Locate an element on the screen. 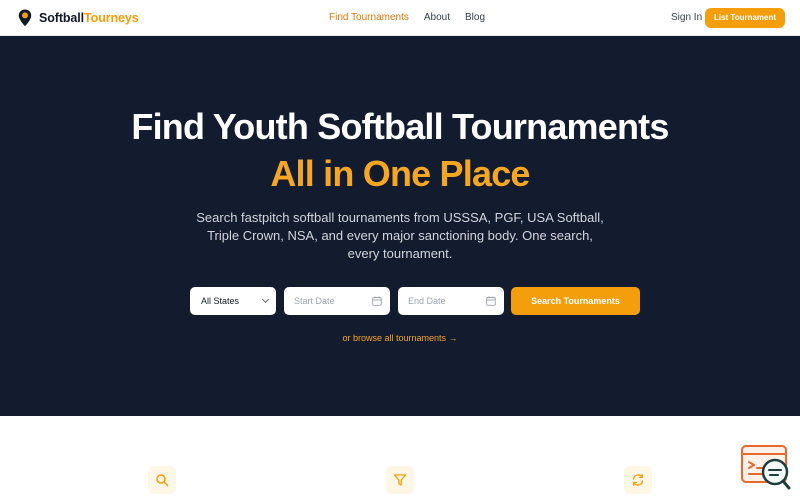  feature-filter is located at coordinates (400, 480).